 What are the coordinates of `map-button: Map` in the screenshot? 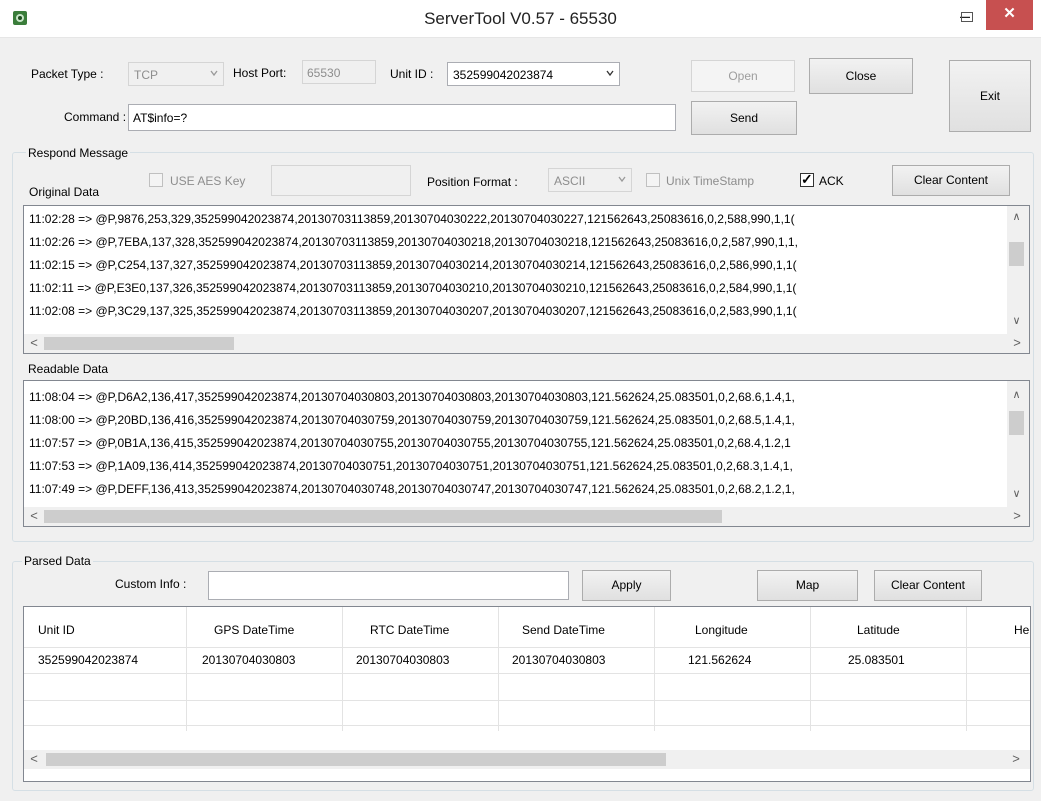 It's located at (807, 585).